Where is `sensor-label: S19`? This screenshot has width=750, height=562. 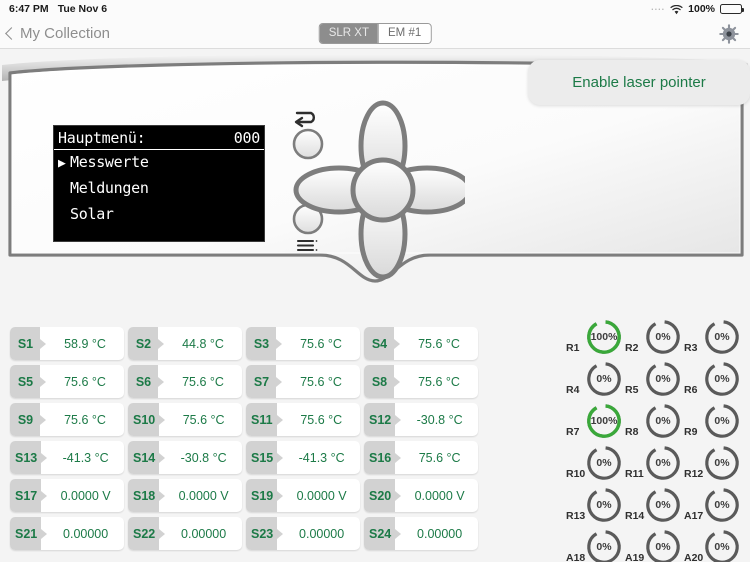
sensor-label: S19 is located at coordinates (262, 495).